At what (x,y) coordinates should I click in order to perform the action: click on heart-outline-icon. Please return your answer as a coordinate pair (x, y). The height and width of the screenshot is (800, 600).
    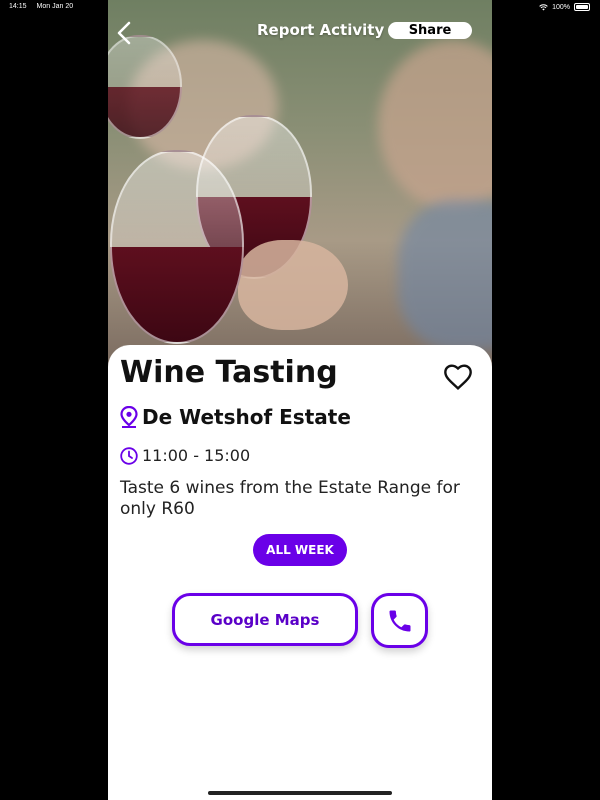
    Looking at the image, I should click on (458, 377).